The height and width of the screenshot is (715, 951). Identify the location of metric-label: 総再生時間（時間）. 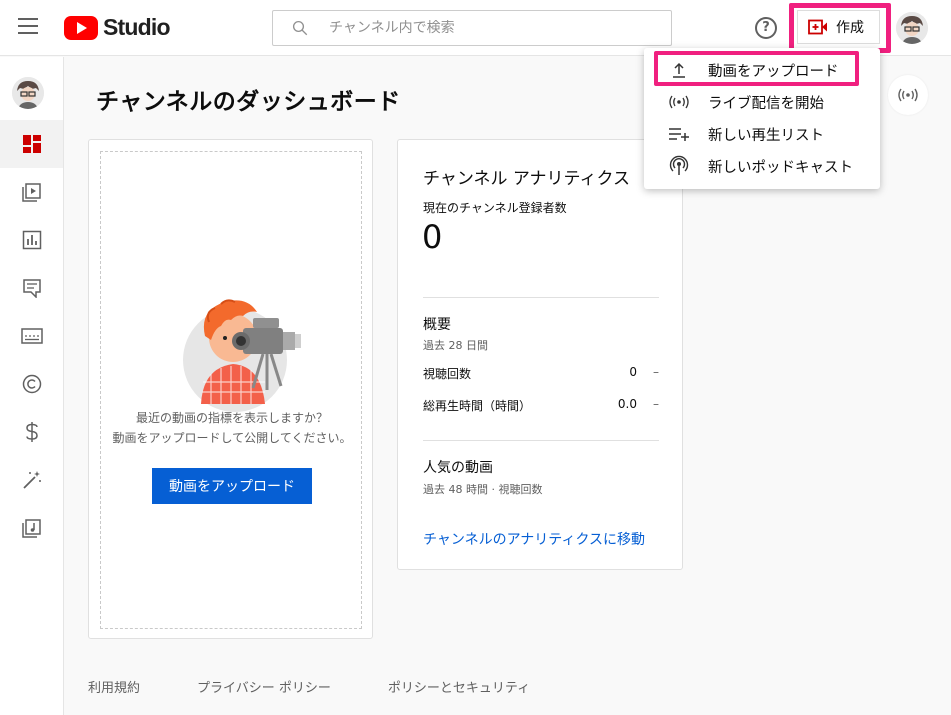
(477, 406).